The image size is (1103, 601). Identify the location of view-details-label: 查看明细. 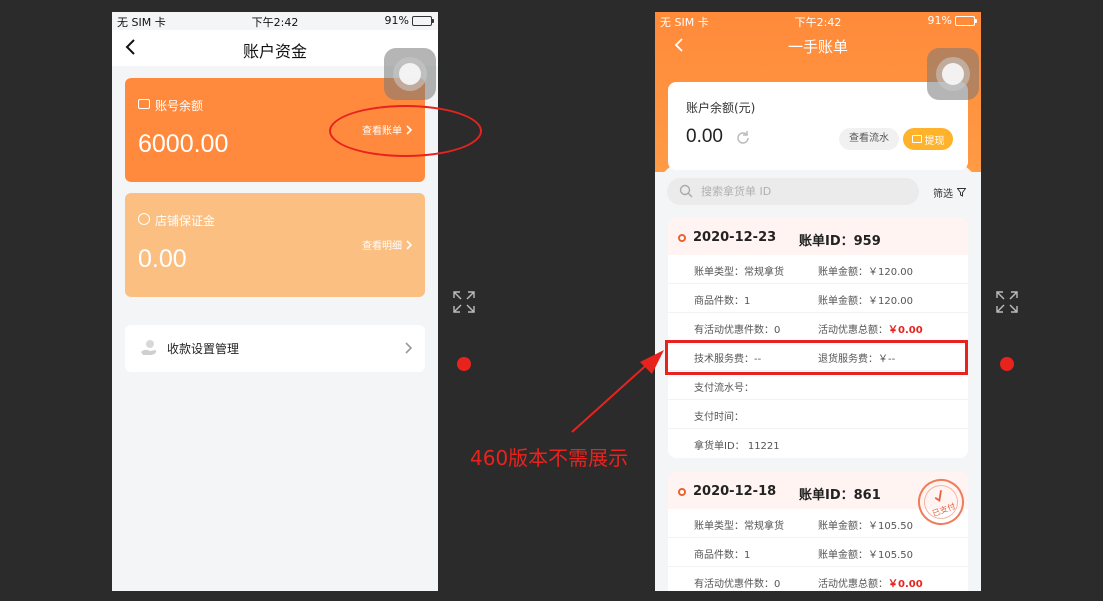
(382, 246).